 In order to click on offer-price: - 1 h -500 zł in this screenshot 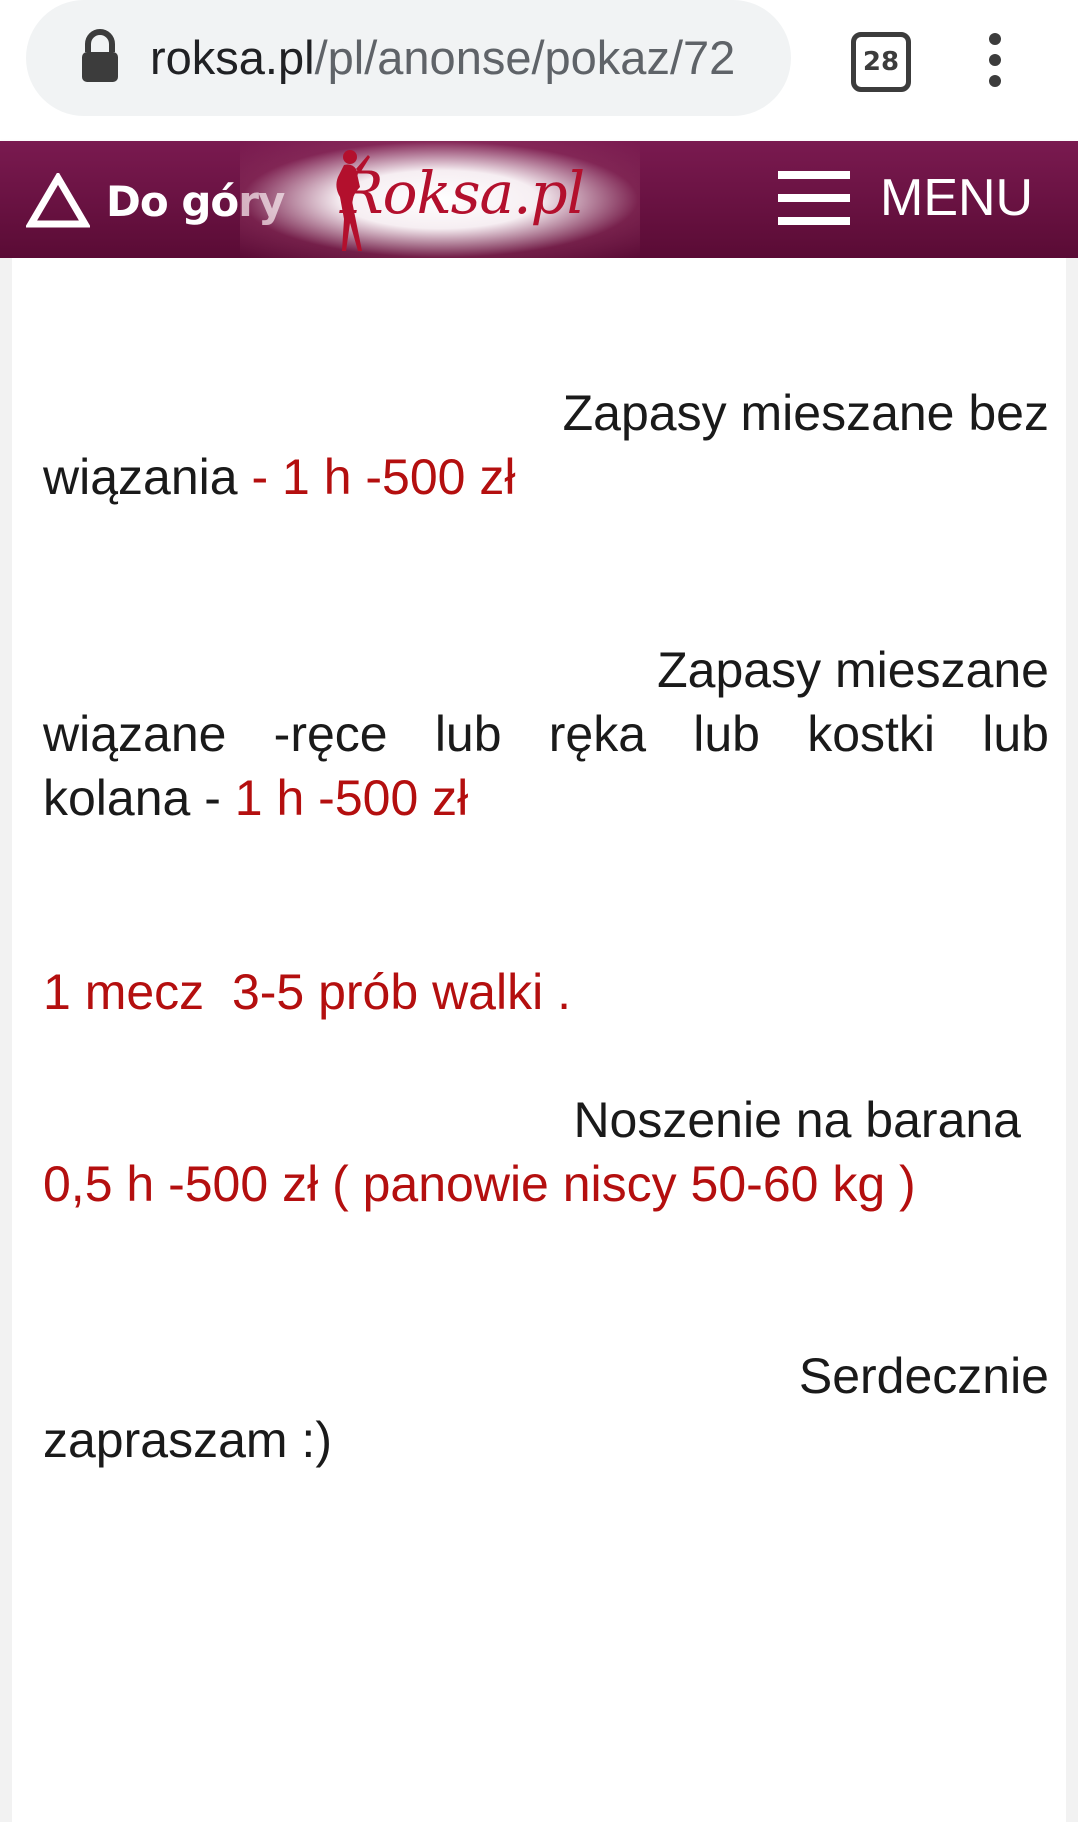, I will do `click(376, 477)`.